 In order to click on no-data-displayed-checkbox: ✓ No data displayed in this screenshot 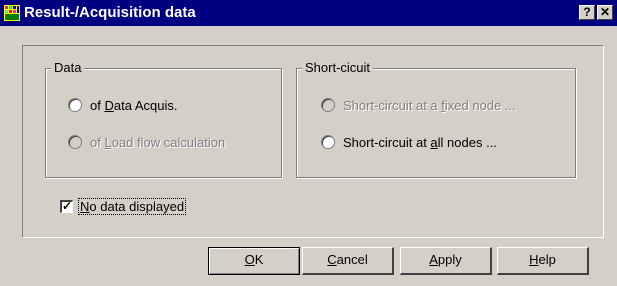, I will do `click(123, 206)`.